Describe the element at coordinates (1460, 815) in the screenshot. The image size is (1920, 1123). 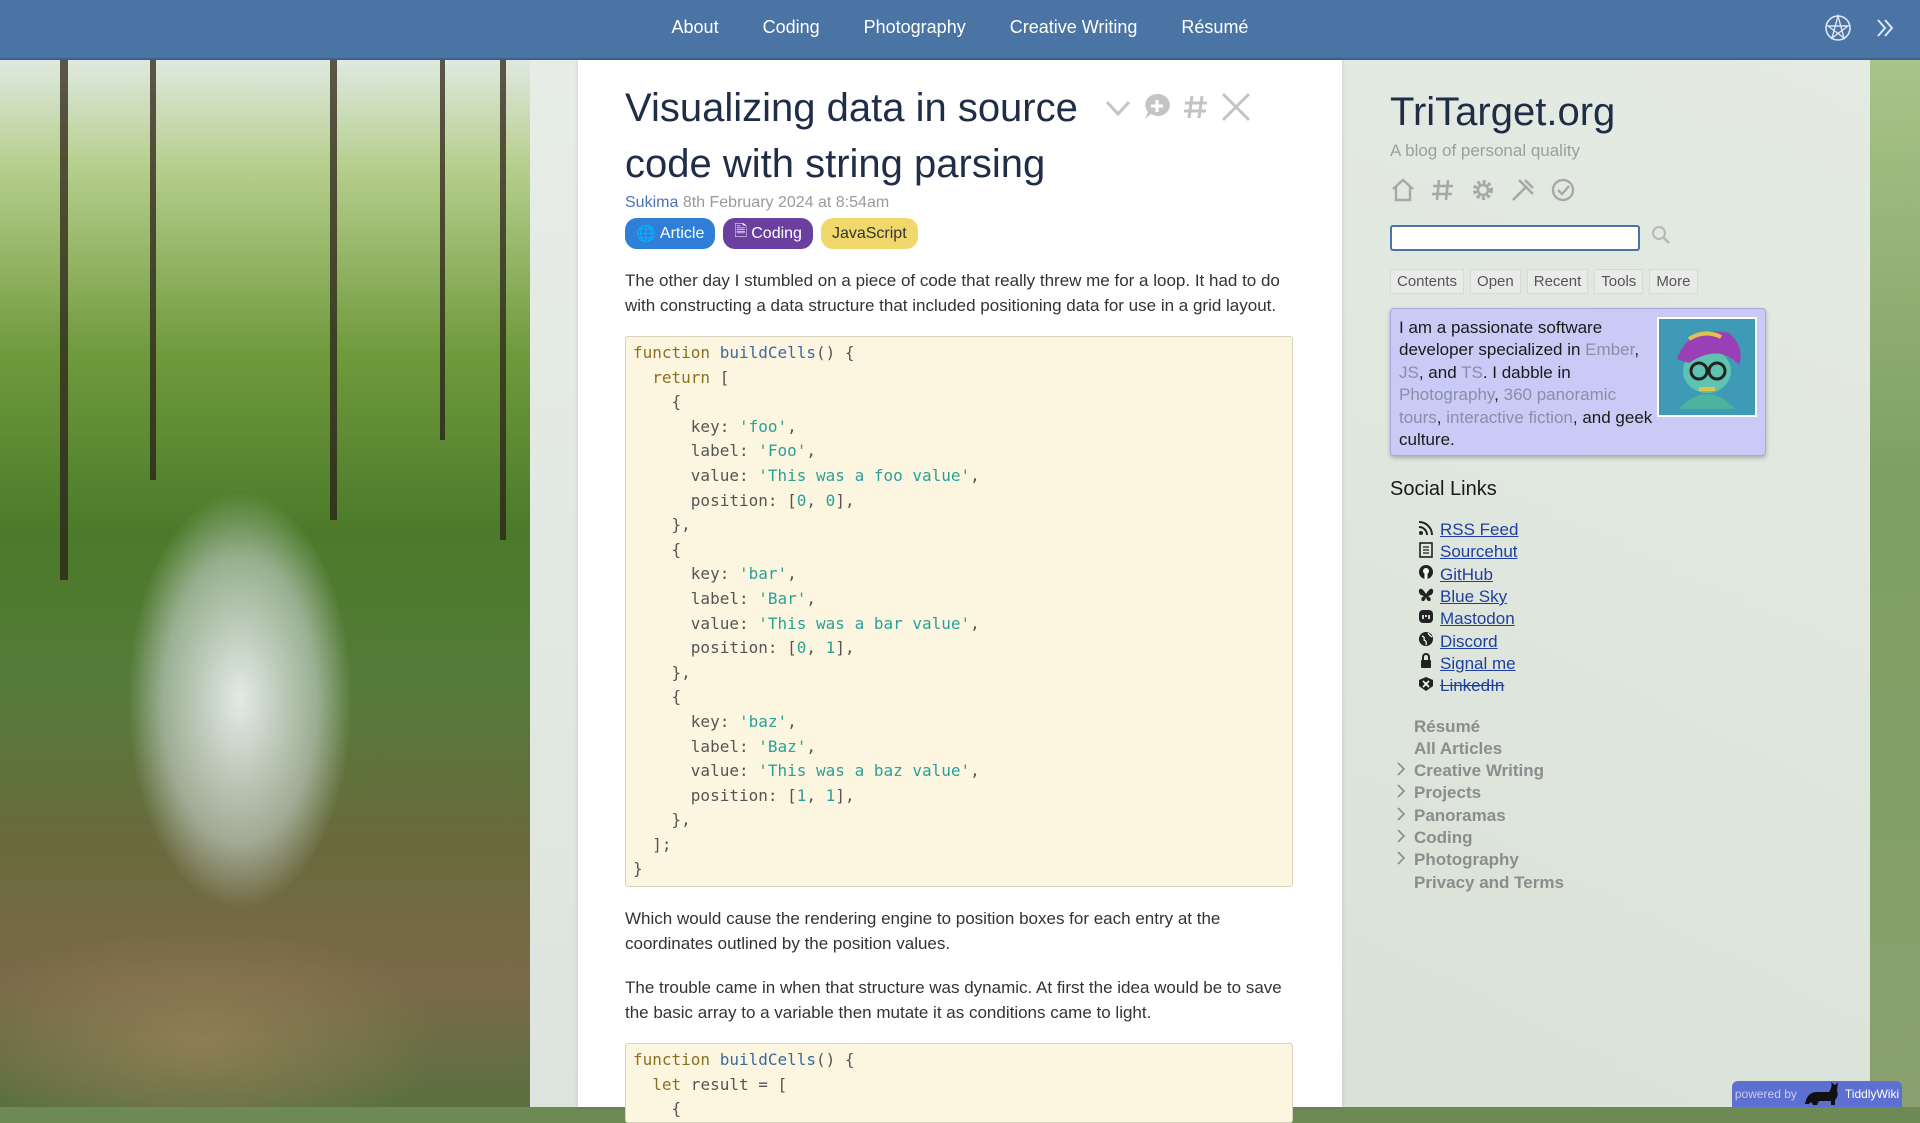
I see `toc-label: Panoramas` at that location.